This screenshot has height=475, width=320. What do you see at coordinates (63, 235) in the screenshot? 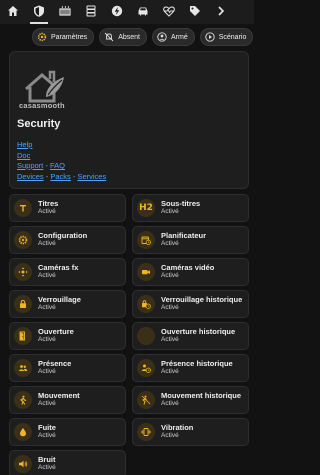
I see `card-name: Configuration` at bounding box center [63, 235].